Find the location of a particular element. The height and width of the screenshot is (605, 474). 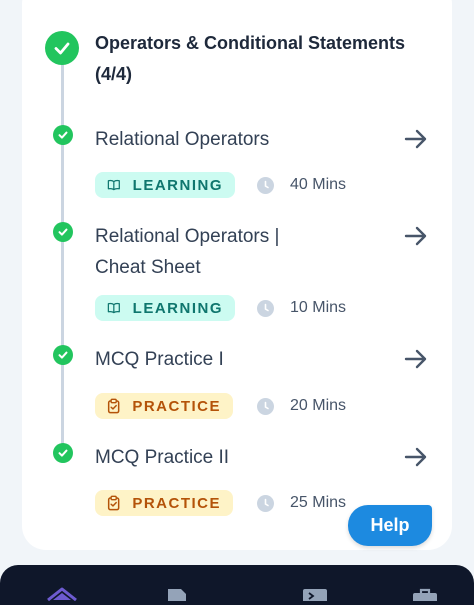

duration-label: 40 Mins is located at coordinates (318, 184).